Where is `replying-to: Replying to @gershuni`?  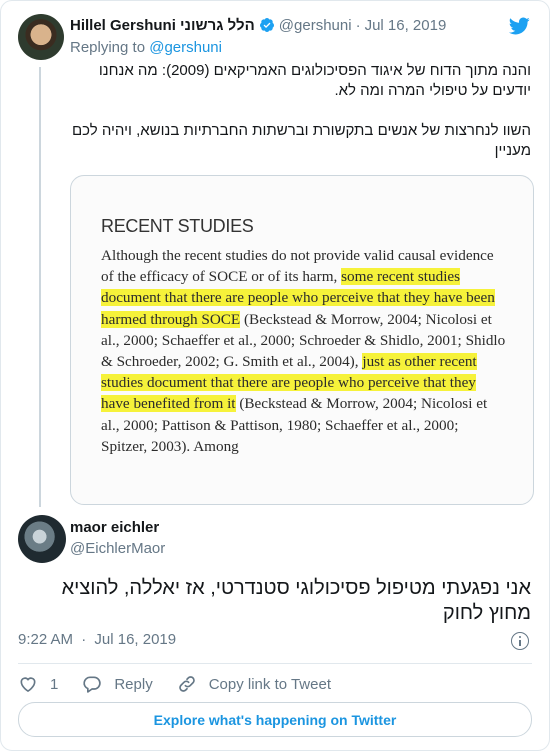 replying-to: Replying to @gershuni is located at coordinates (146, 47).